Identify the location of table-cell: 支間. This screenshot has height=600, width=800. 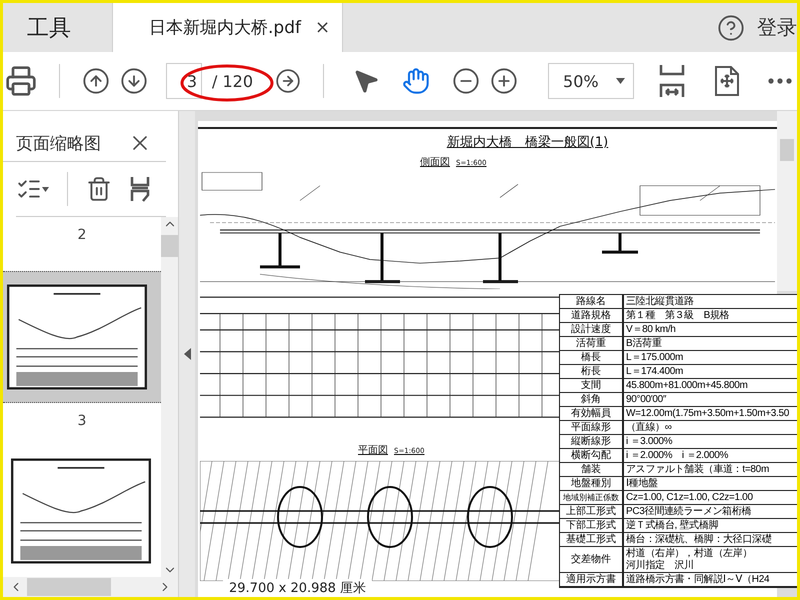
(592, 386).